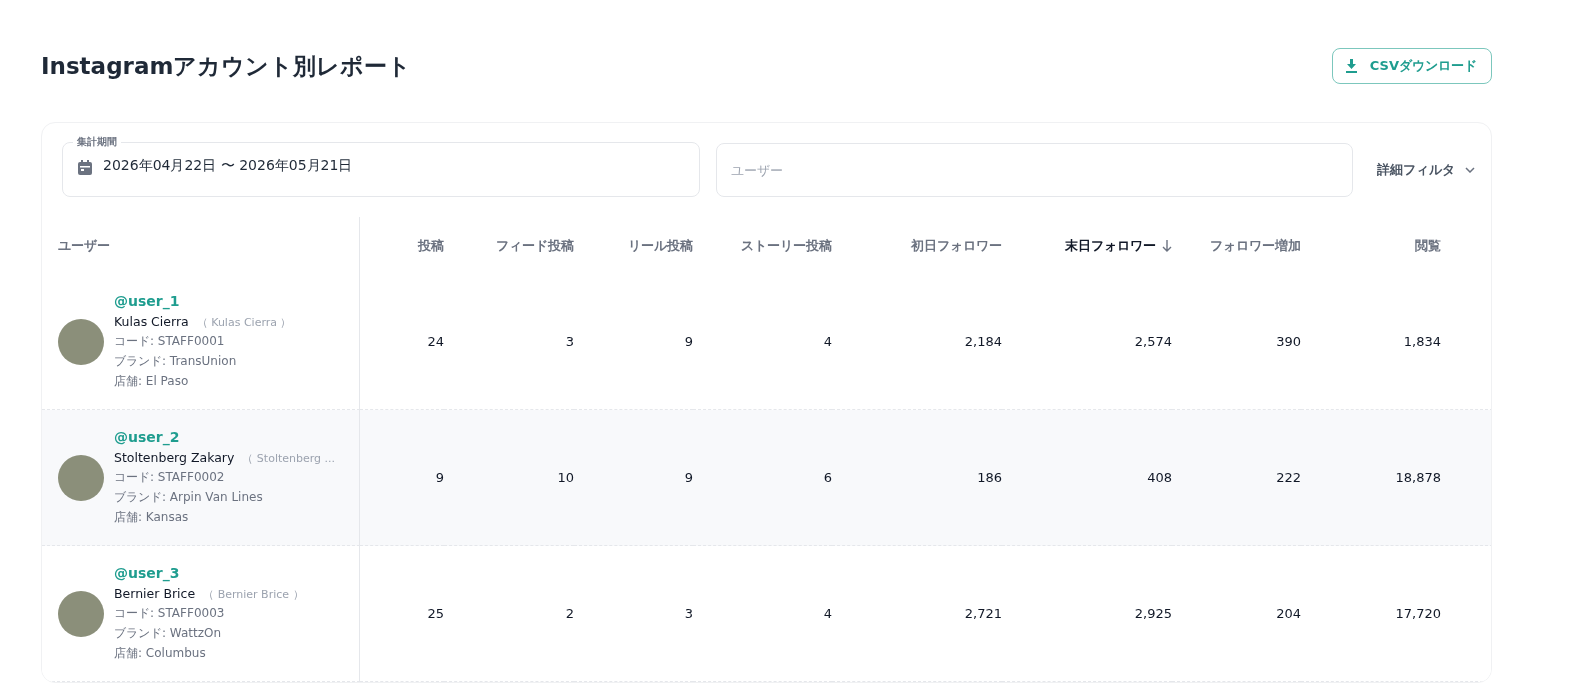  I want to click on page-title: Instagramアカウント別レポート, so click(226, 66).